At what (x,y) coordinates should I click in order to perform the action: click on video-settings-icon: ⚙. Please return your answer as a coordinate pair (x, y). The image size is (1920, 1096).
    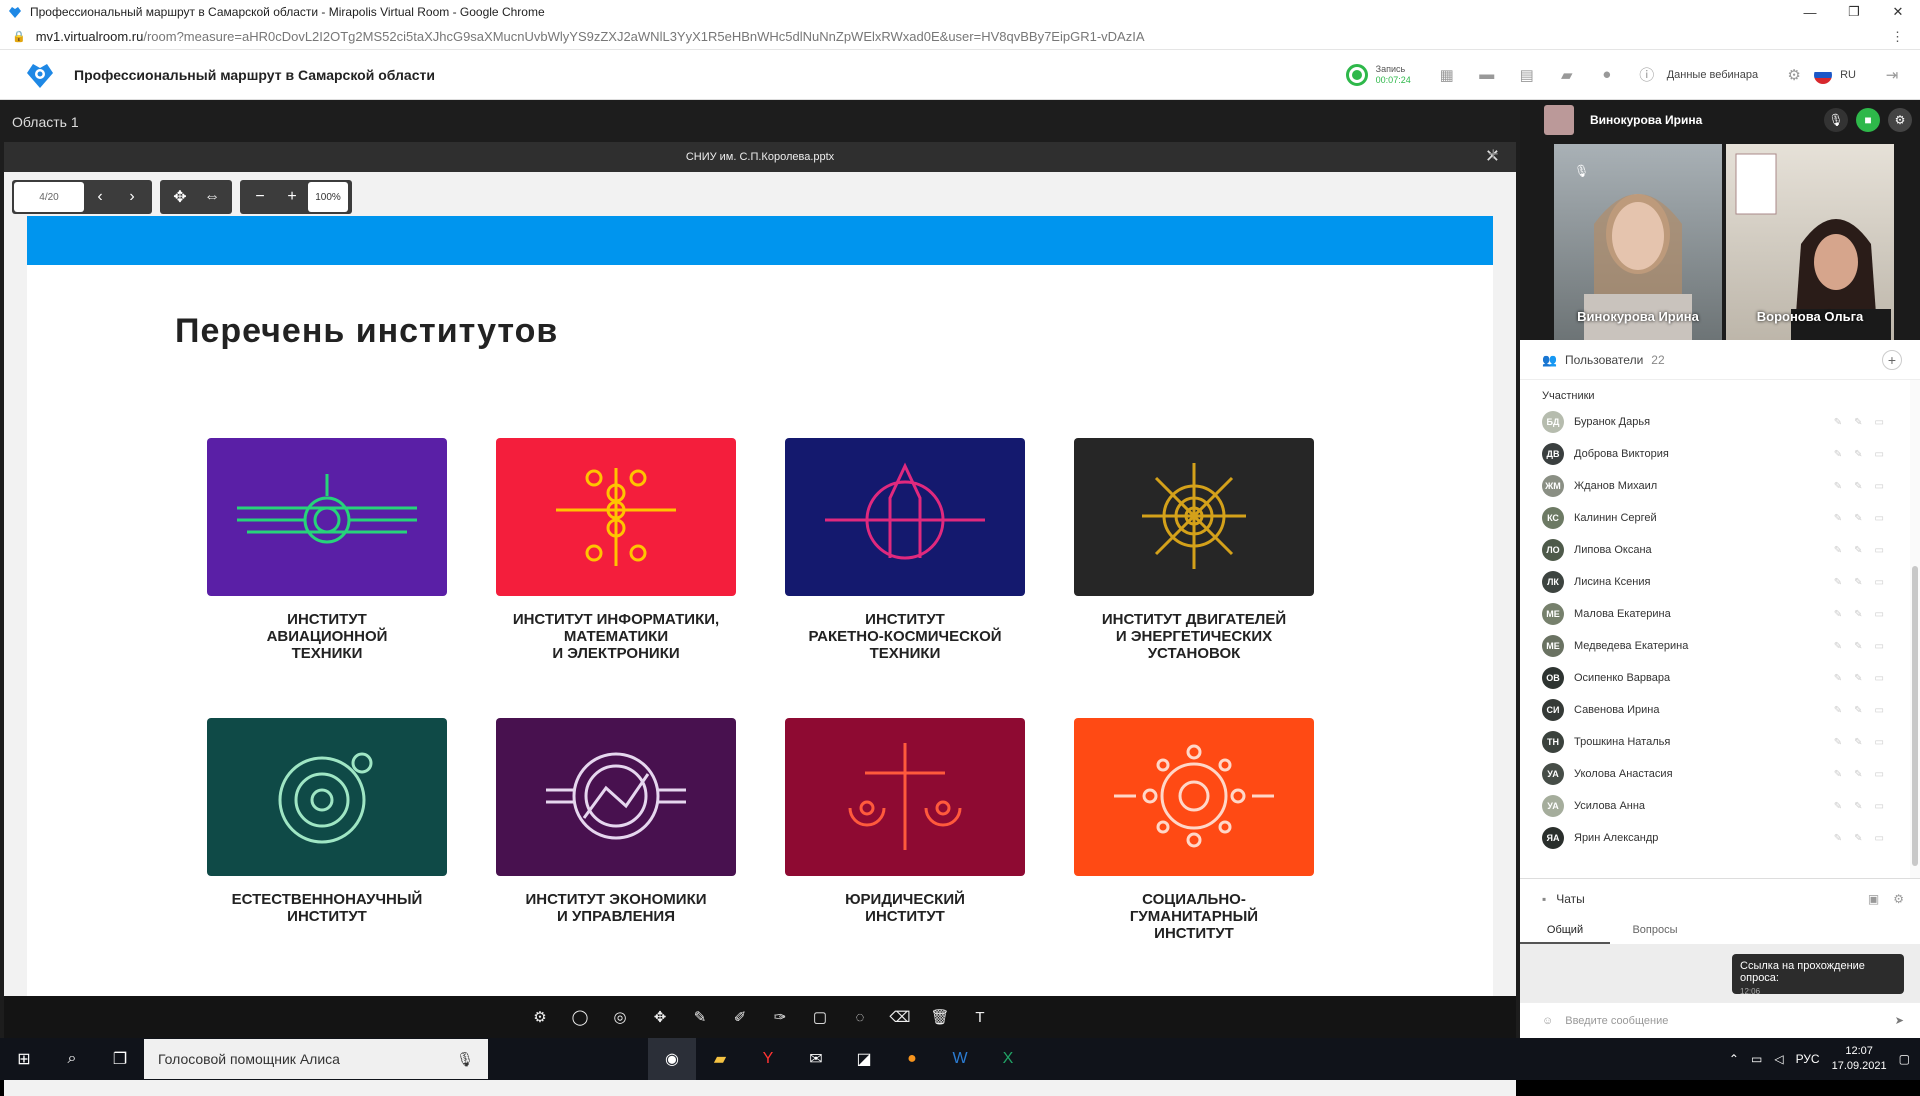
    Looking at the image, I should click on (1900, 120).